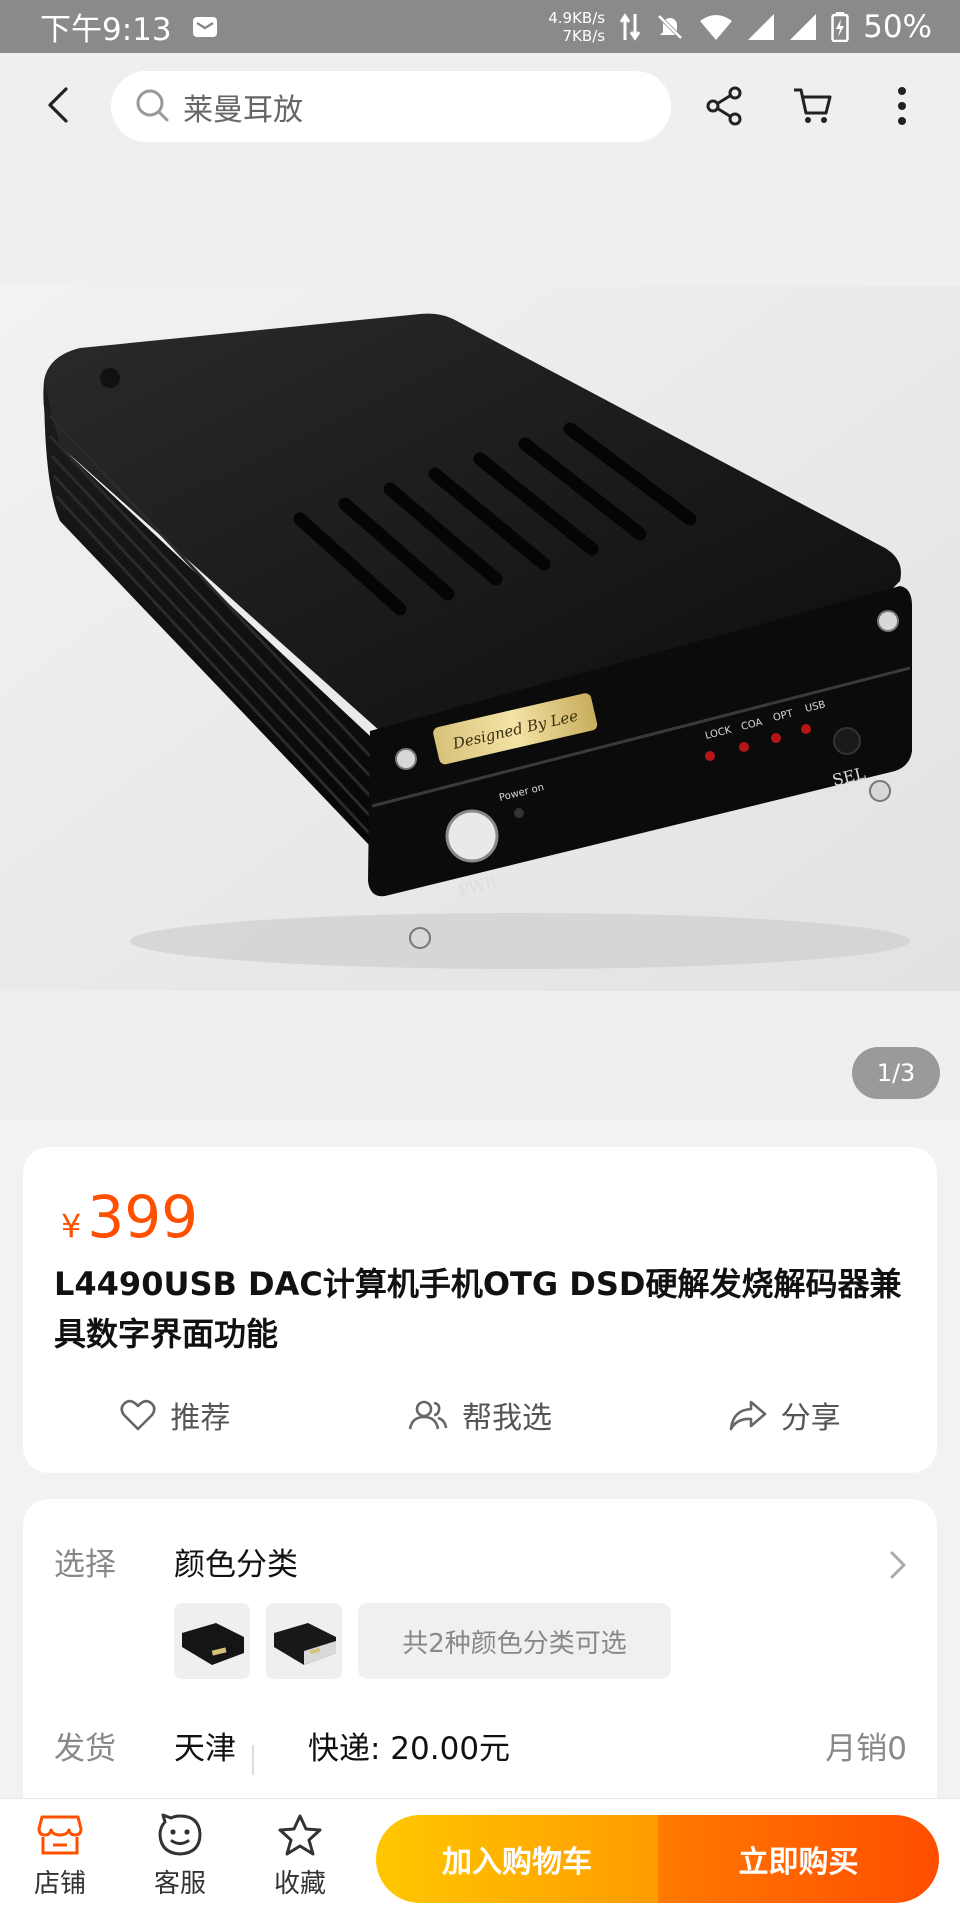 Image resolution: width=960 pixels, height=1920 pixels. I want to click on product-title: L4490USB DAC计算机手机OTG DSD硬解发烧解码器兼具数字界面功能, so click(478, 1309).